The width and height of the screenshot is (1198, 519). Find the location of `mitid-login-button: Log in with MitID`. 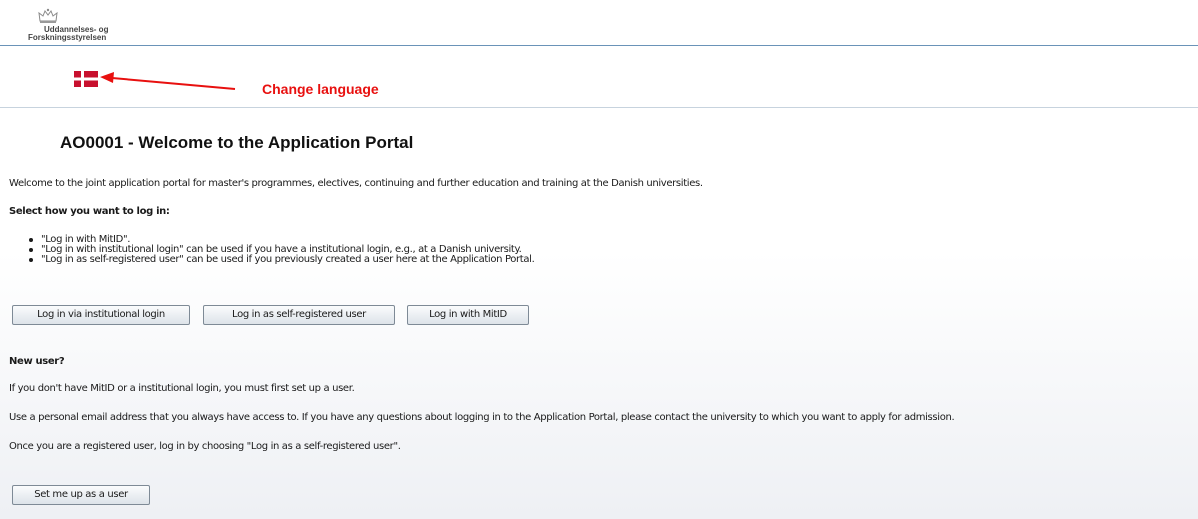

mitid-login-button: Log in with MitID is located at coordinates (468, 315).